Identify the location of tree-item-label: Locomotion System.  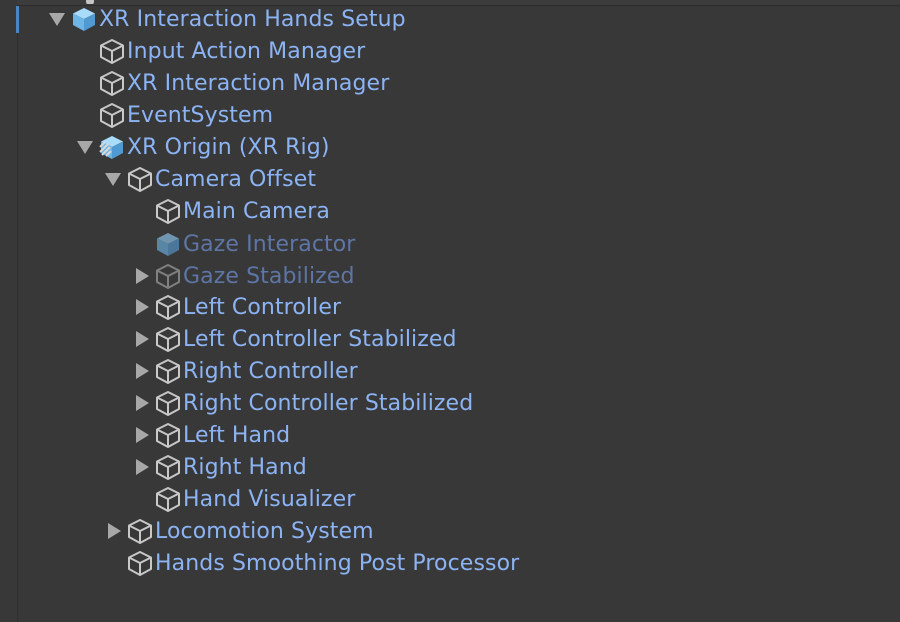
(264, 531).